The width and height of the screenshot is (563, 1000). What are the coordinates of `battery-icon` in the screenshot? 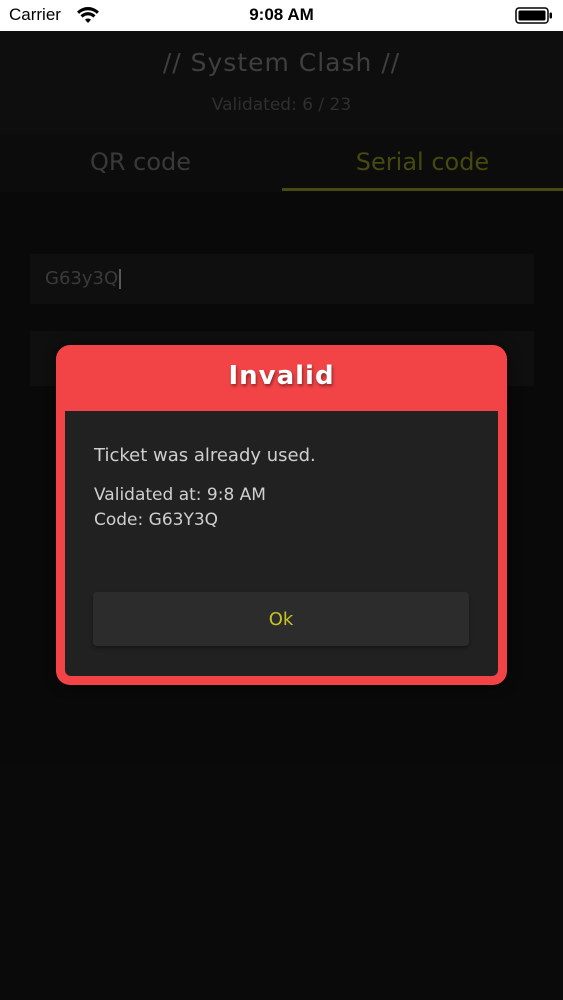 It's located at (533, 15).